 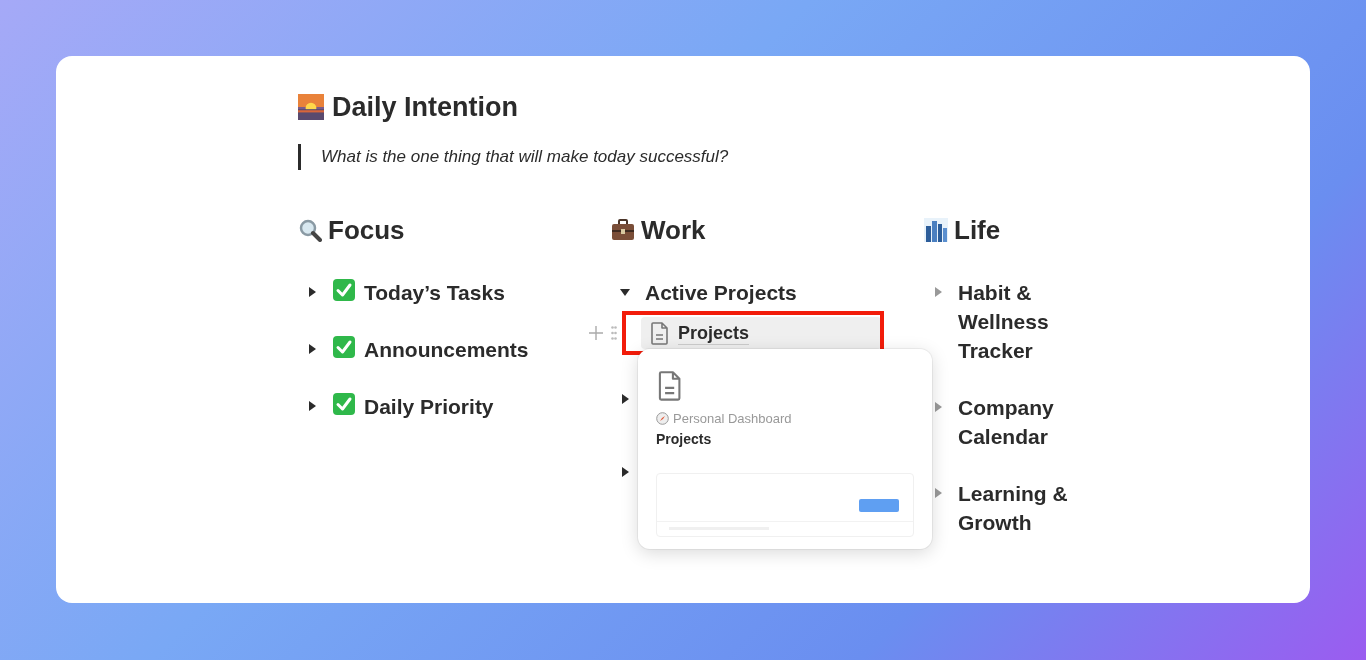 I want to click on toggle-item: Daily Priority, so click(x=429, y=406).